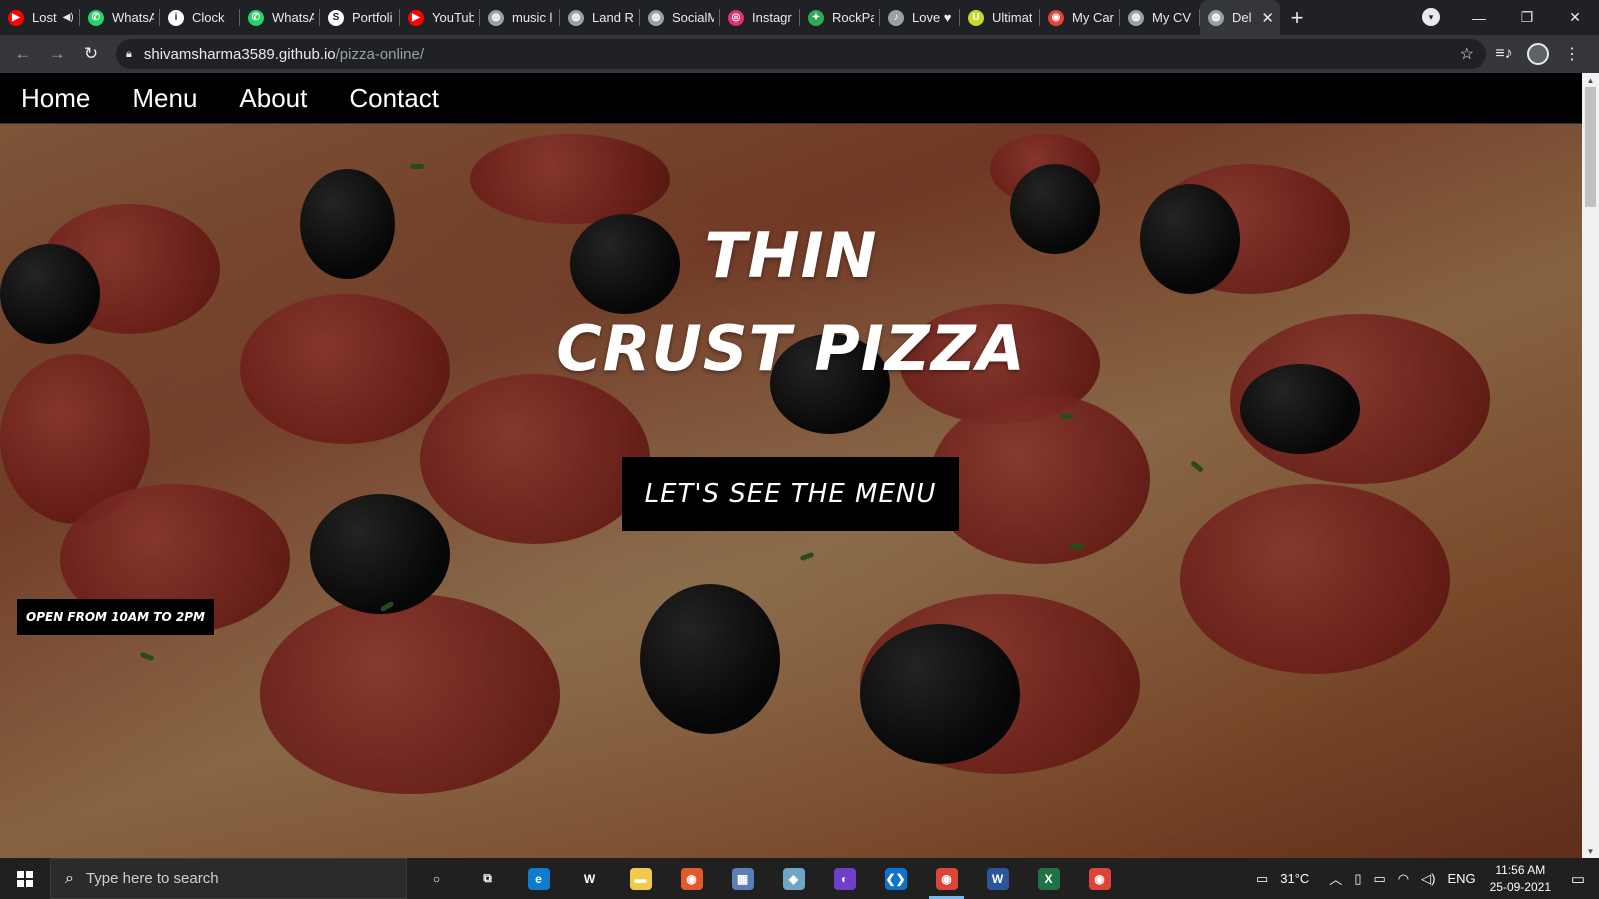 This screenshot has height=899, width=1599. I want to click on calculator-icon-glyph: ▦, so click(742, 878).